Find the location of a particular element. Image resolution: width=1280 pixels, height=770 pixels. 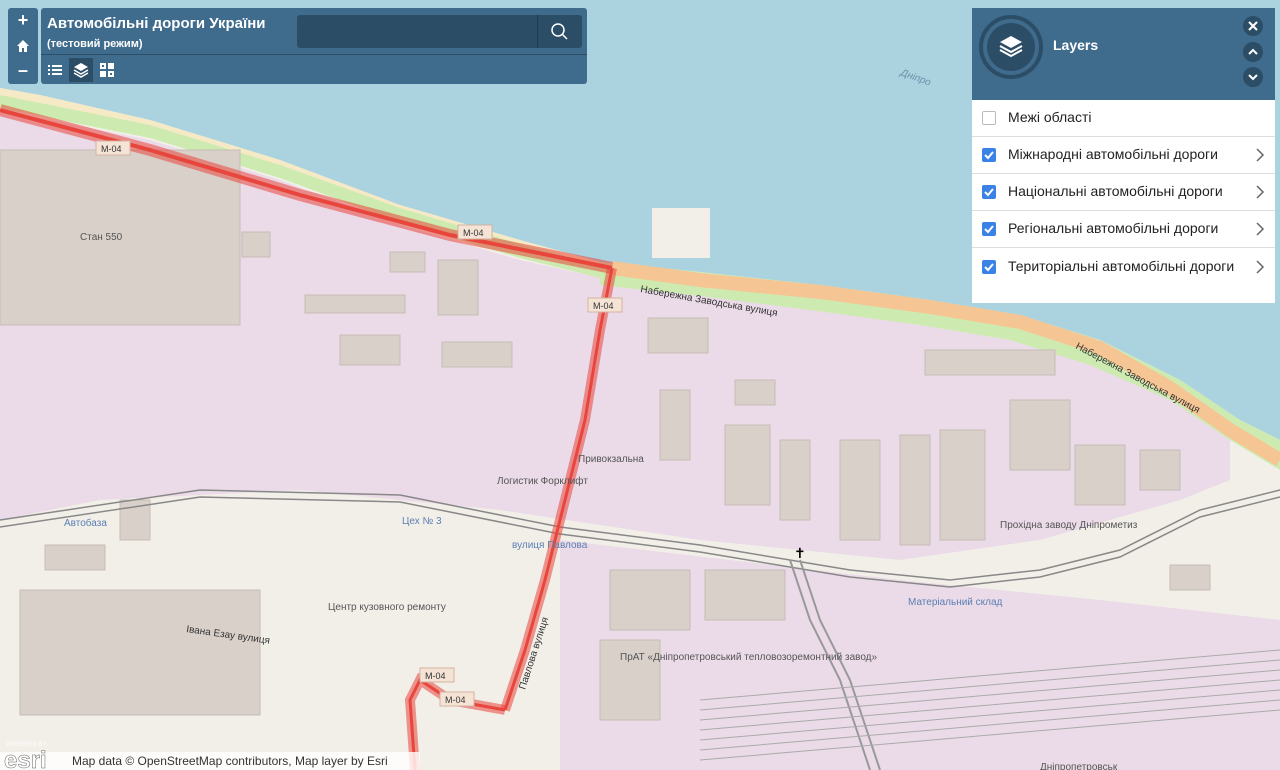

label-material: Матеріальний склад is located at coordinates (955, 602).